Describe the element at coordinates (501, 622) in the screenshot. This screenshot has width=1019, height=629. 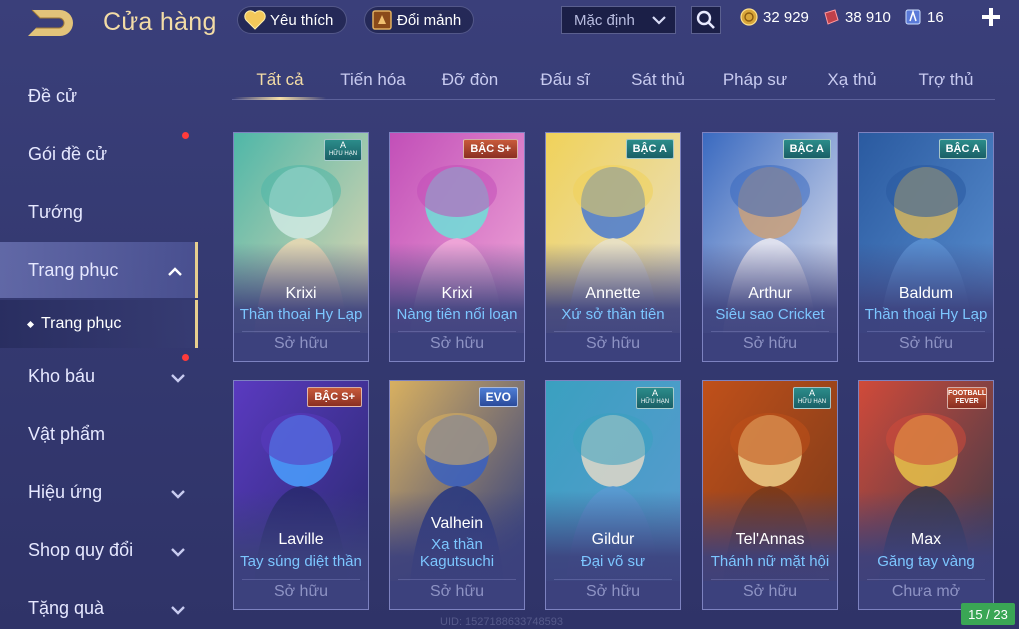
I see `user-id: UID: 1527188633748593` at that location.